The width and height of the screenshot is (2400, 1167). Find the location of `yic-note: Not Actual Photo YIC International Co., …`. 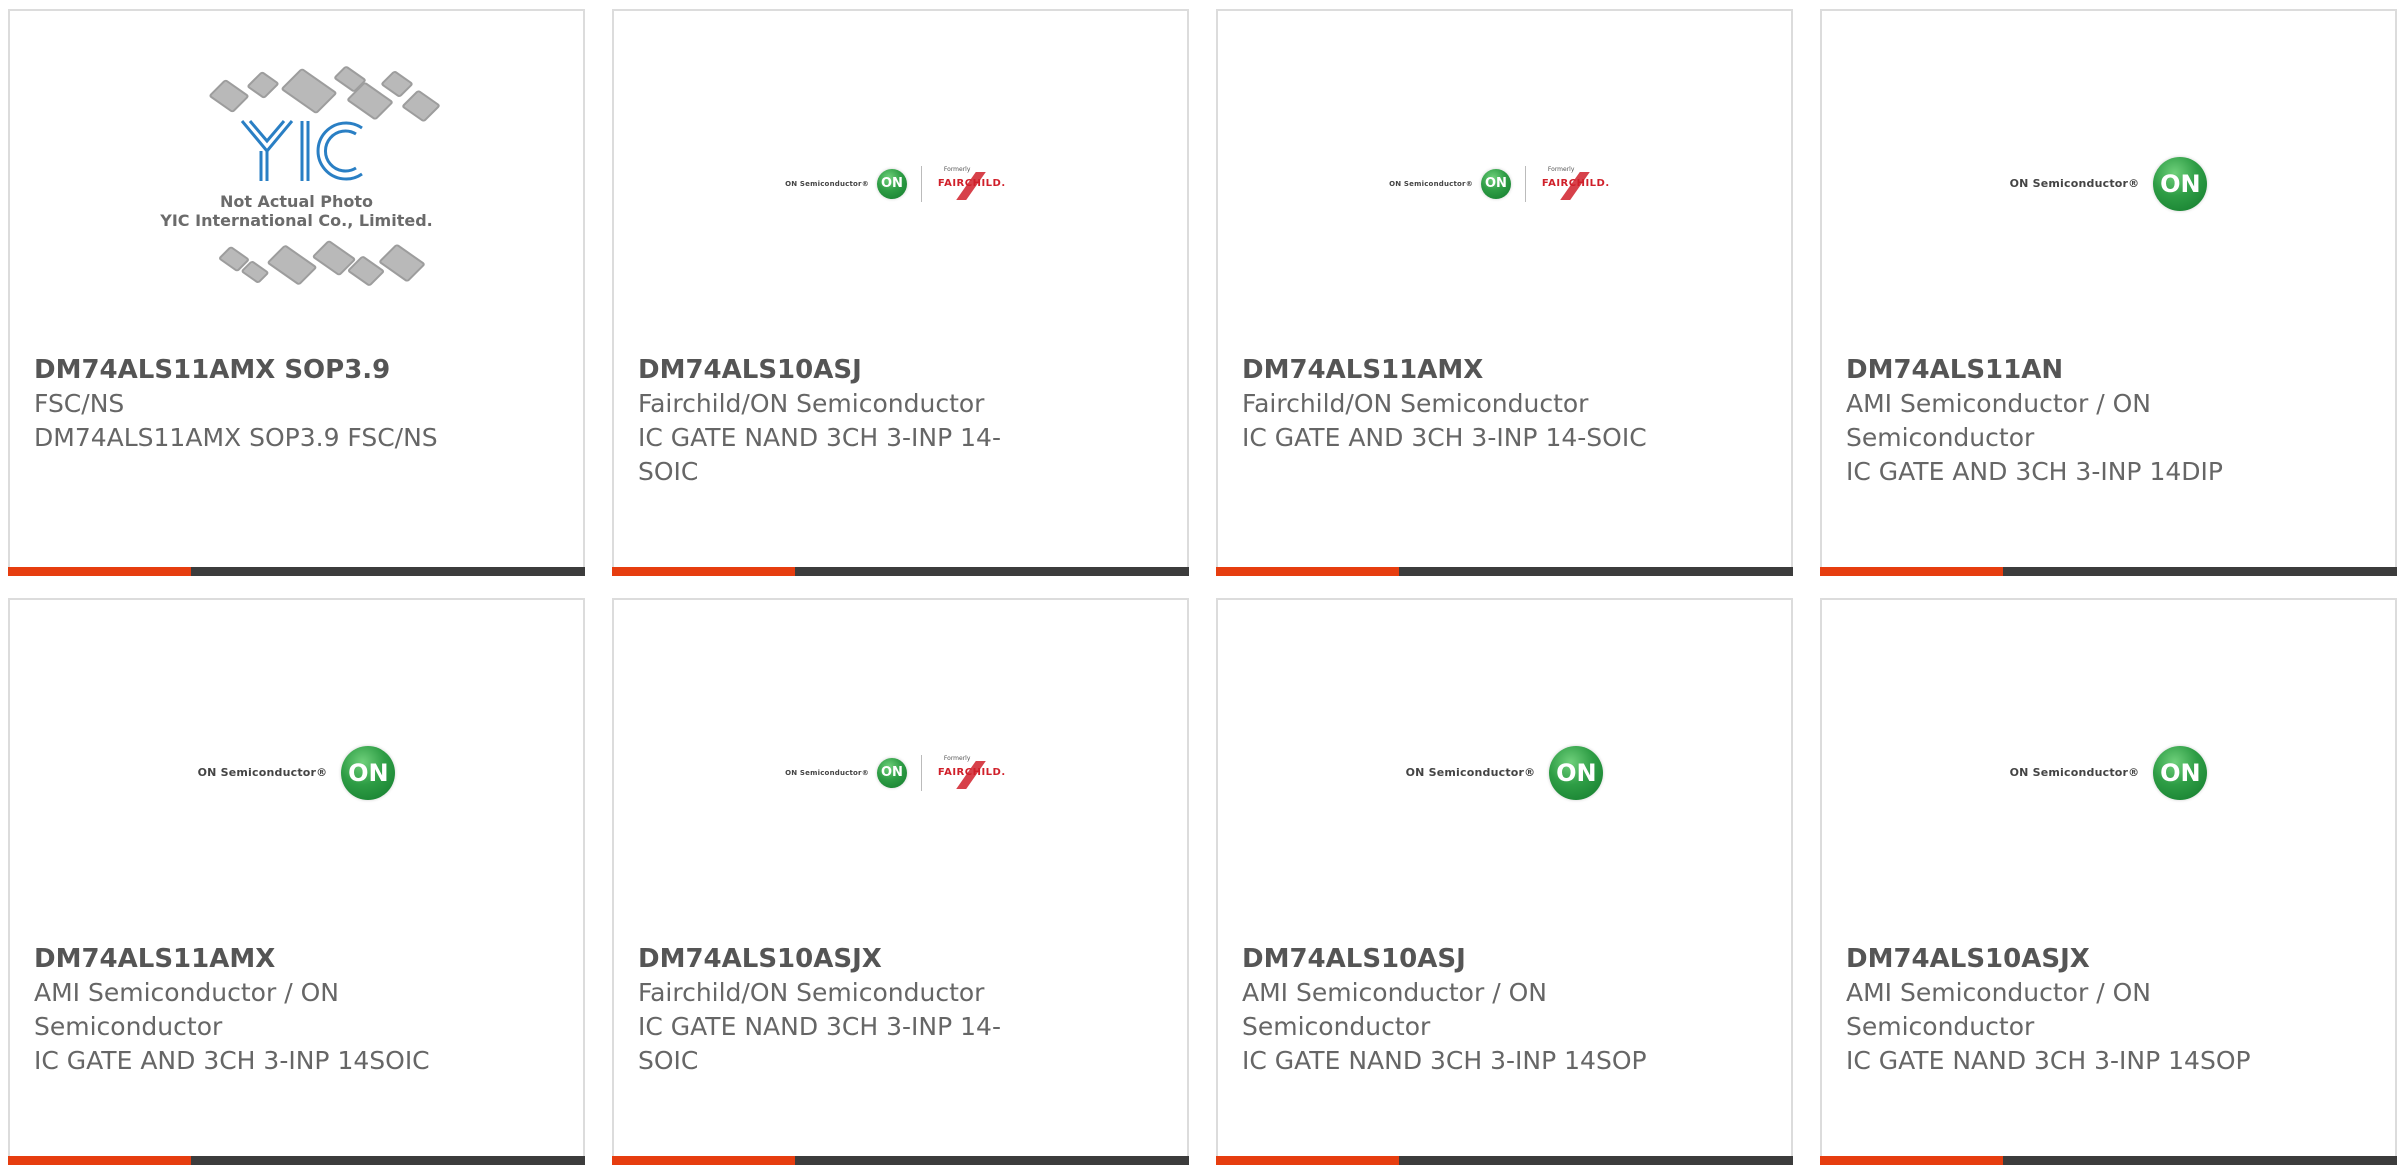

yic-note: Not Actual Photo YIC International Co., … is located at coordinates (297, 211).